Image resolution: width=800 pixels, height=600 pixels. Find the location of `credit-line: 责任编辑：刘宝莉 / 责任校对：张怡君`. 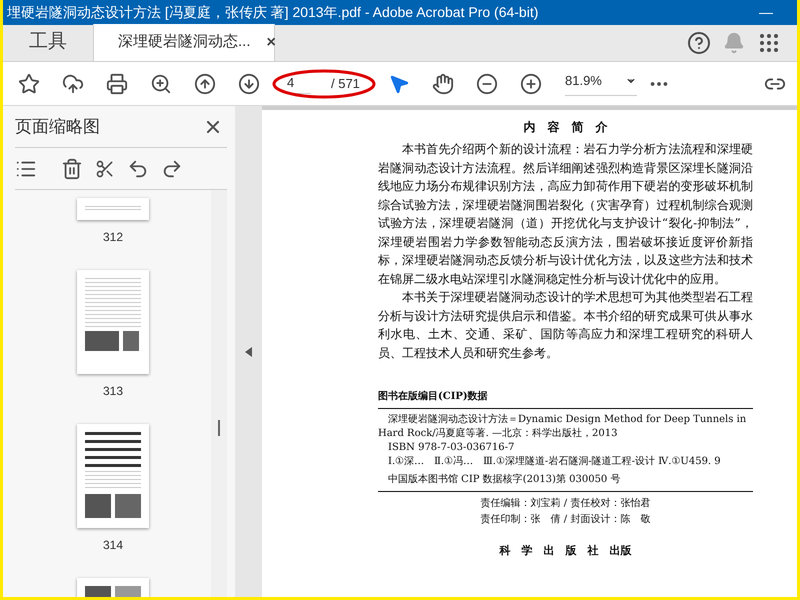

credit-line: 责任编辑：刘宝莉 / 责任校对：张怡君 is located at coordinates (565, 503).